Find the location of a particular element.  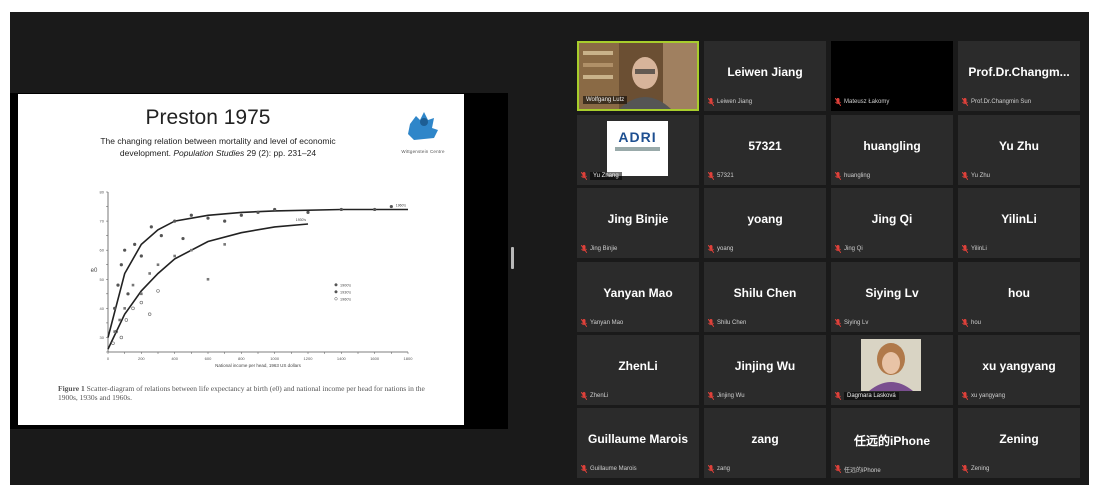

participant-label: hou is located at coordinates (971, 323).